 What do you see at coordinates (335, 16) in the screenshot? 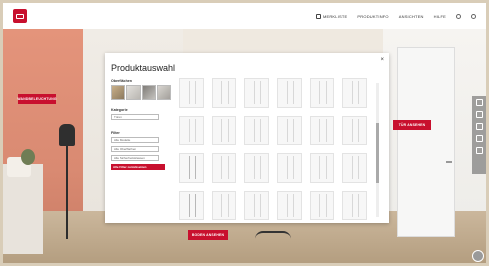
I see `nav-label: MERKLISTE` at bounding box center [335, 16].